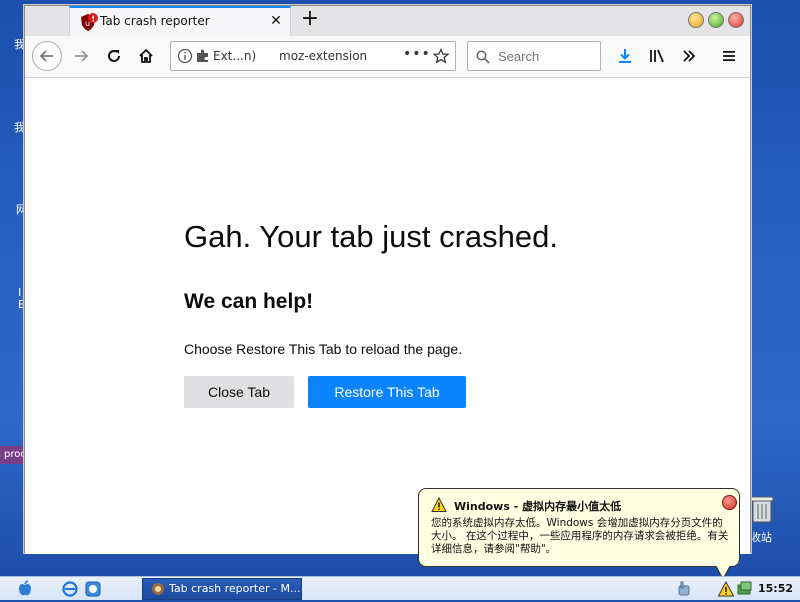 The height and width of the screenshot is (602, 800). What do you see at coordinates (239, 392) in the screenshot?
I see `close-tab-button: Close Tab` at bounding box center [239, 392].